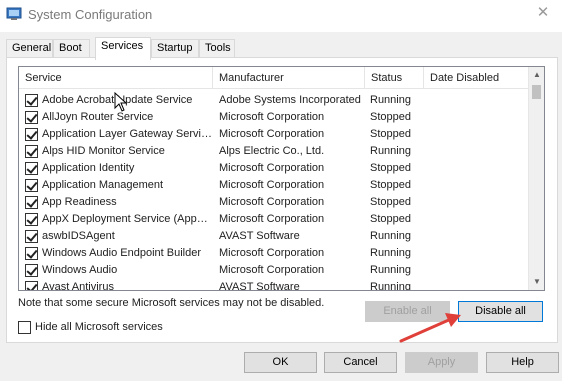 Image resolution: width=562 pixels, height=381 pixels. I want to click on window-title: System Configuration, so click(90, 14).